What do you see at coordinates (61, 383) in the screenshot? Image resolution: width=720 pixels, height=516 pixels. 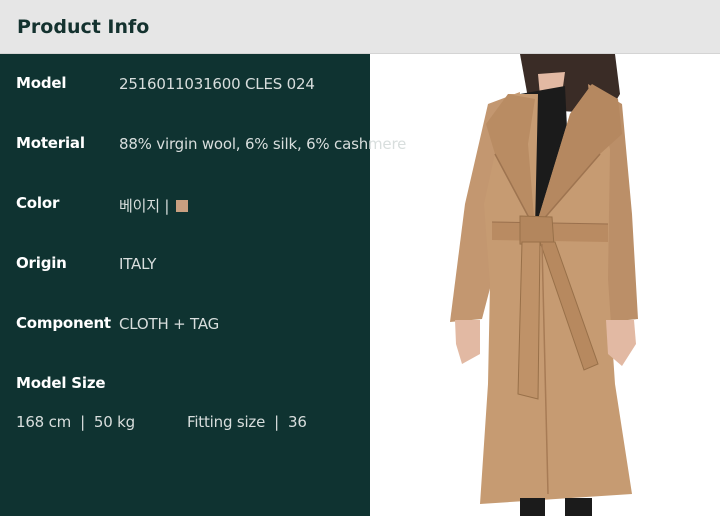 I see `model-size-label: Model Size` at bounding box center [61, 383].